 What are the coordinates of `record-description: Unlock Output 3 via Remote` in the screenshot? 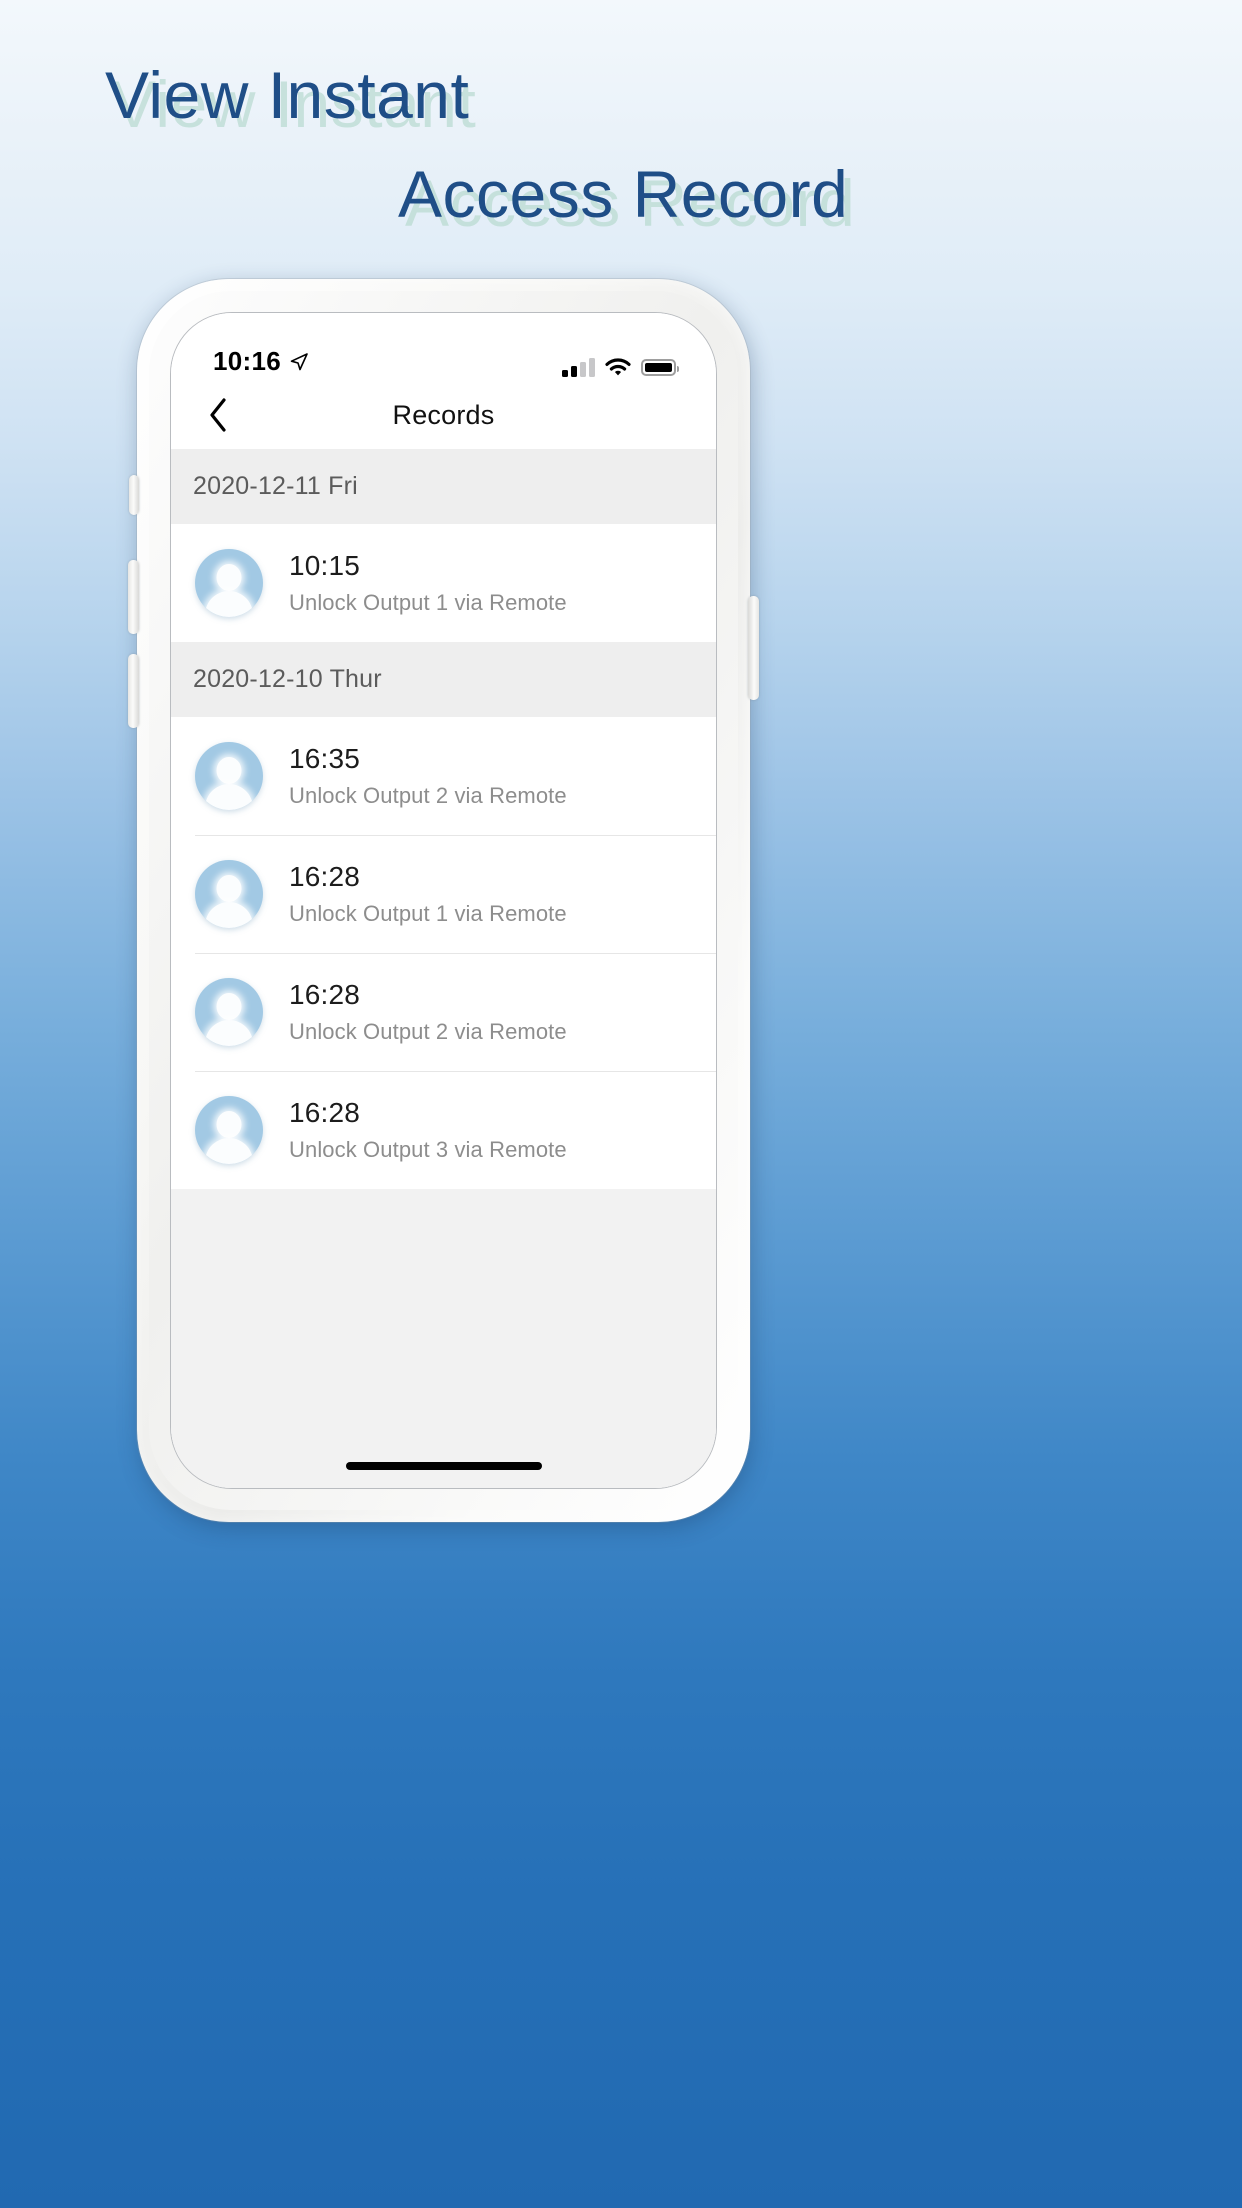 It's located at (428, 1149).